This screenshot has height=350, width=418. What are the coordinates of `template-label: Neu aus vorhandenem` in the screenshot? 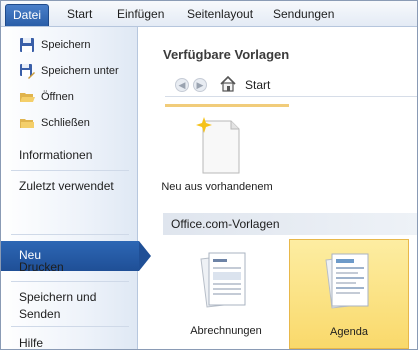 It's located at (217, 187).